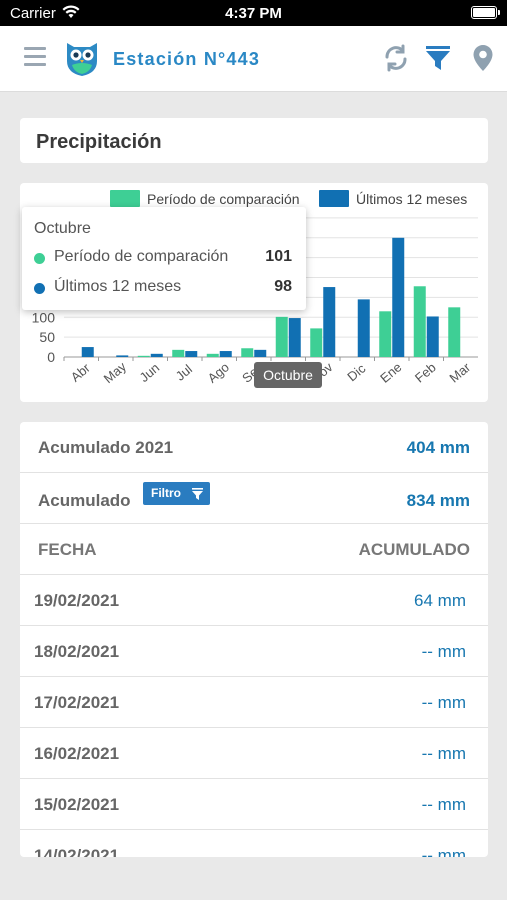 The image size is (507, 900). I want to click on table-row: 15/02/2021 -- mm, so click(254, 804).